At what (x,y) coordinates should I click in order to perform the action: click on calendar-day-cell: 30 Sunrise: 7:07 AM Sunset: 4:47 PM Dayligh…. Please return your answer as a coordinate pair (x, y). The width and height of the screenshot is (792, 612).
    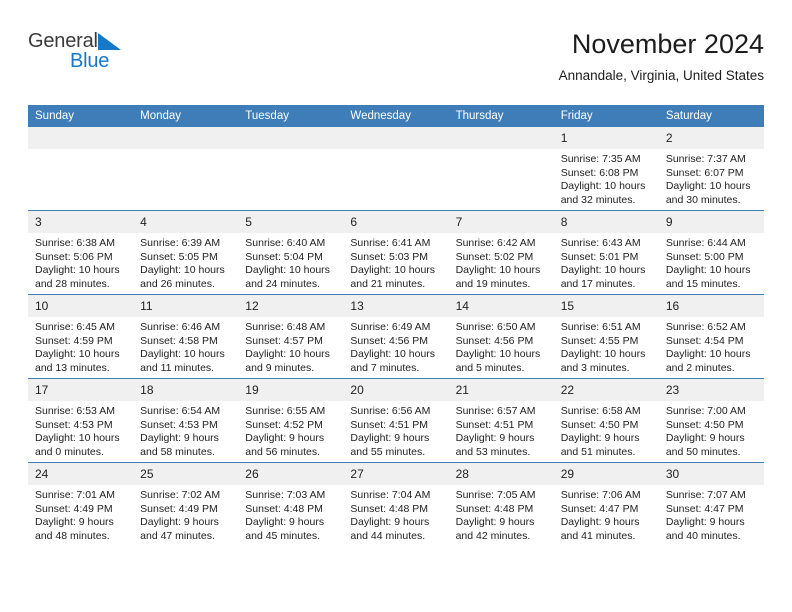
    Looking at the image, I should click on (711, 504).